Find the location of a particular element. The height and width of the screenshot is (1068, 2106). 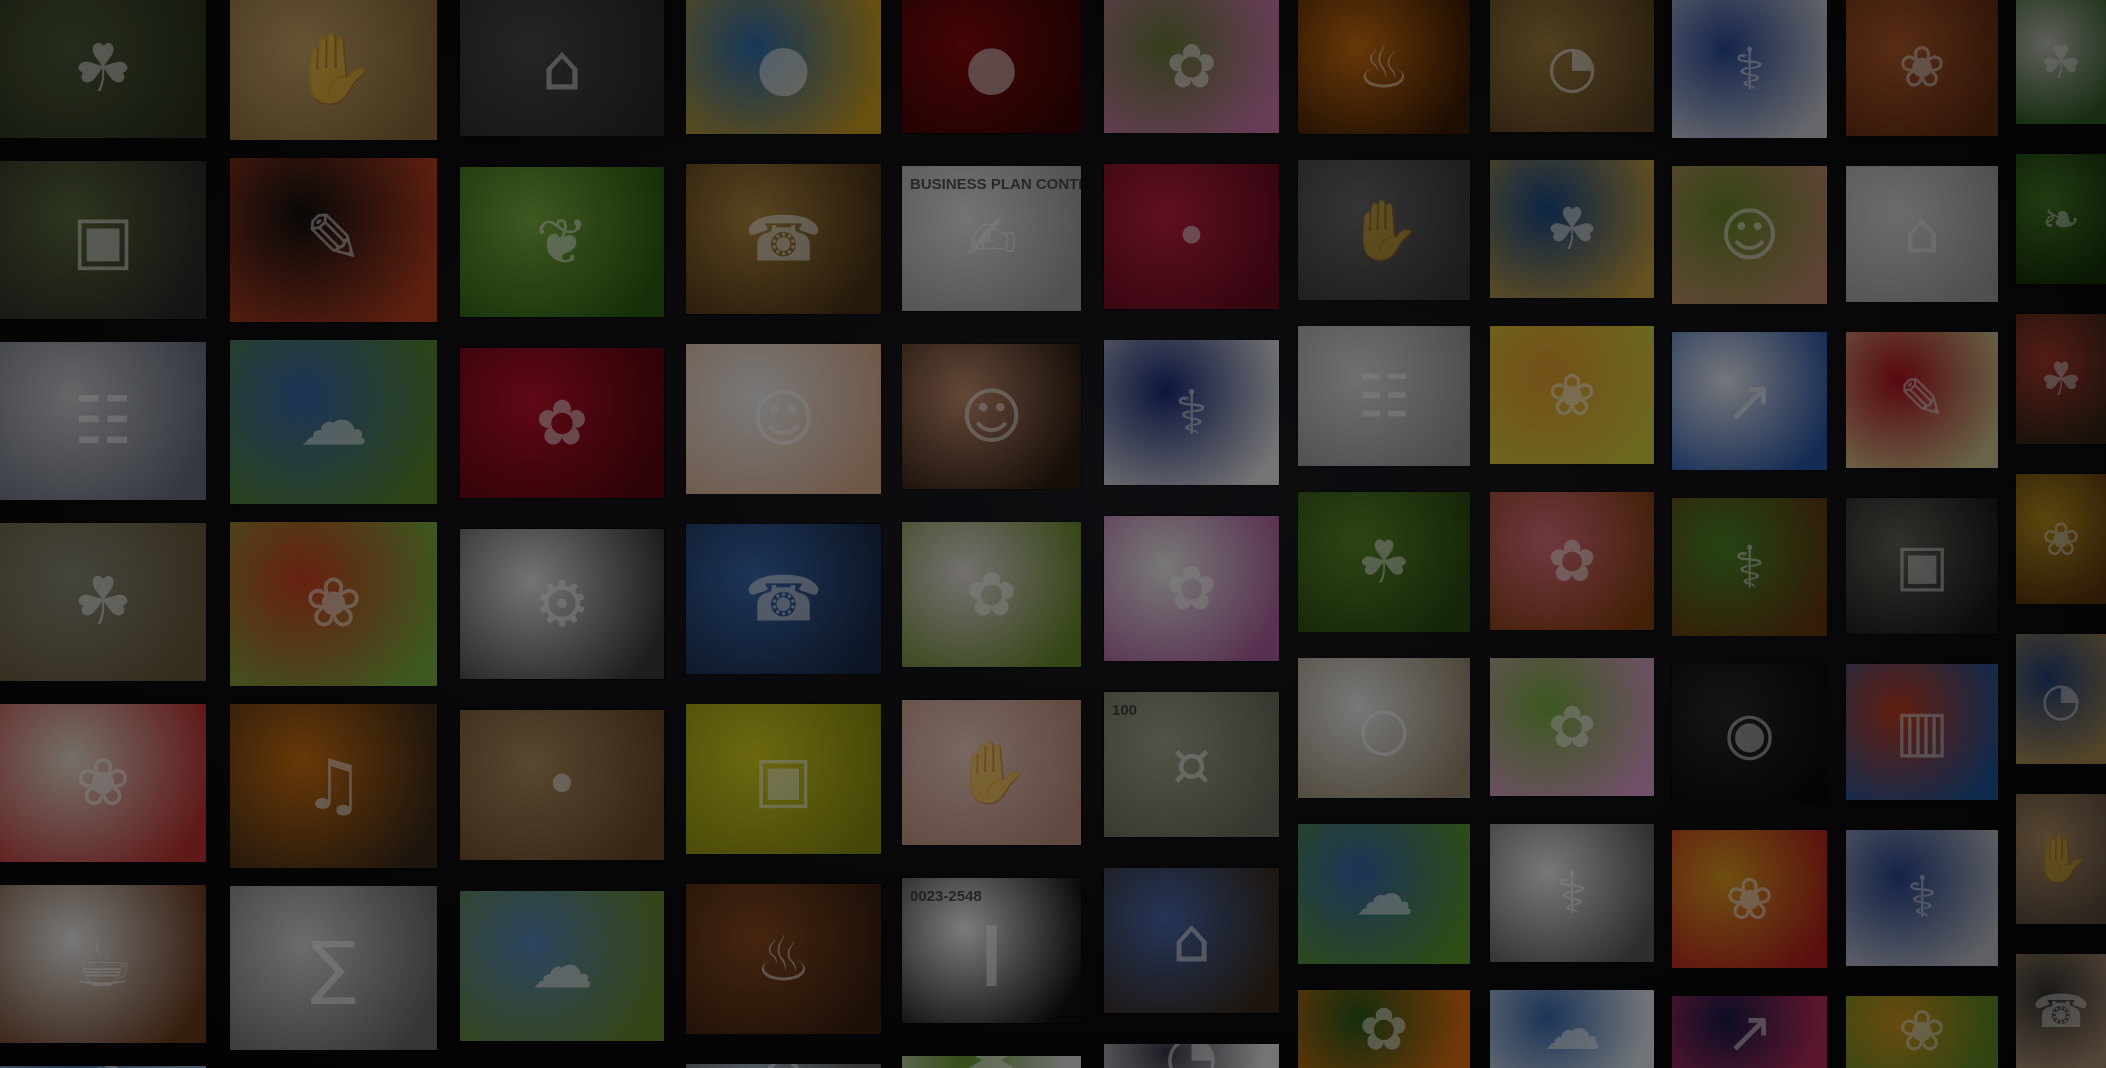

photo-tile-doctor-clipboard: ⚕ is located at coordinates (1749, 69).